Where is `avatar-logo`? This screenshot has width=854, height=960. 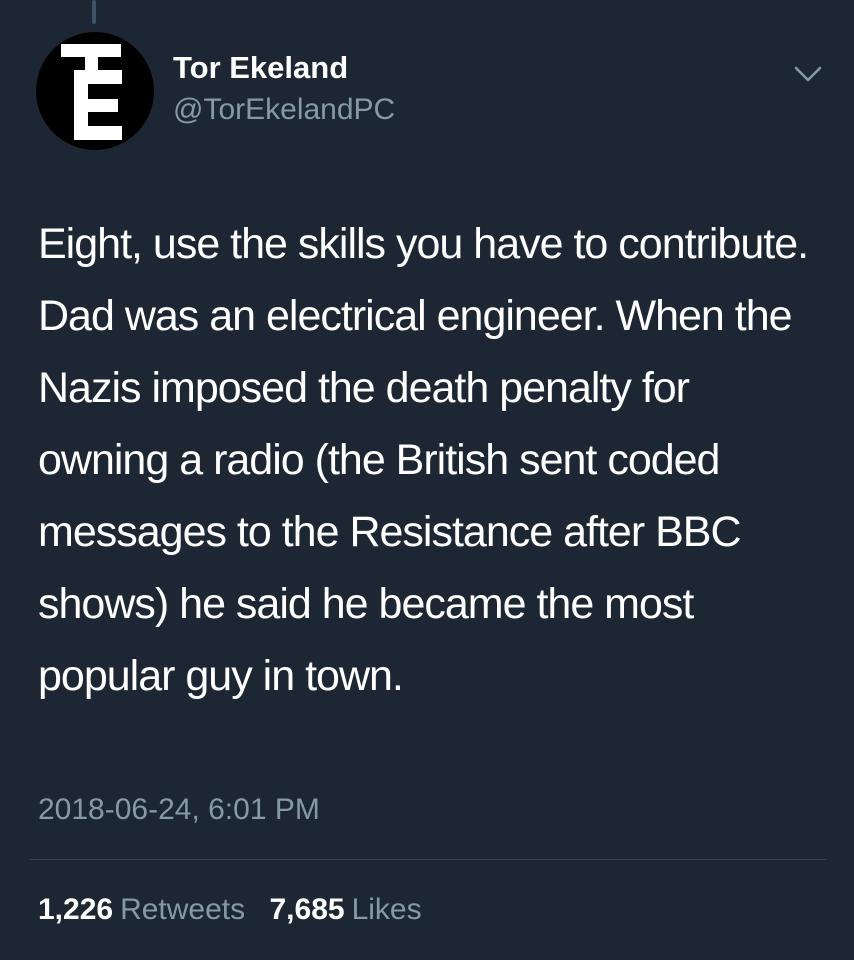
avatar-logo is located at coordinates (91, 92).